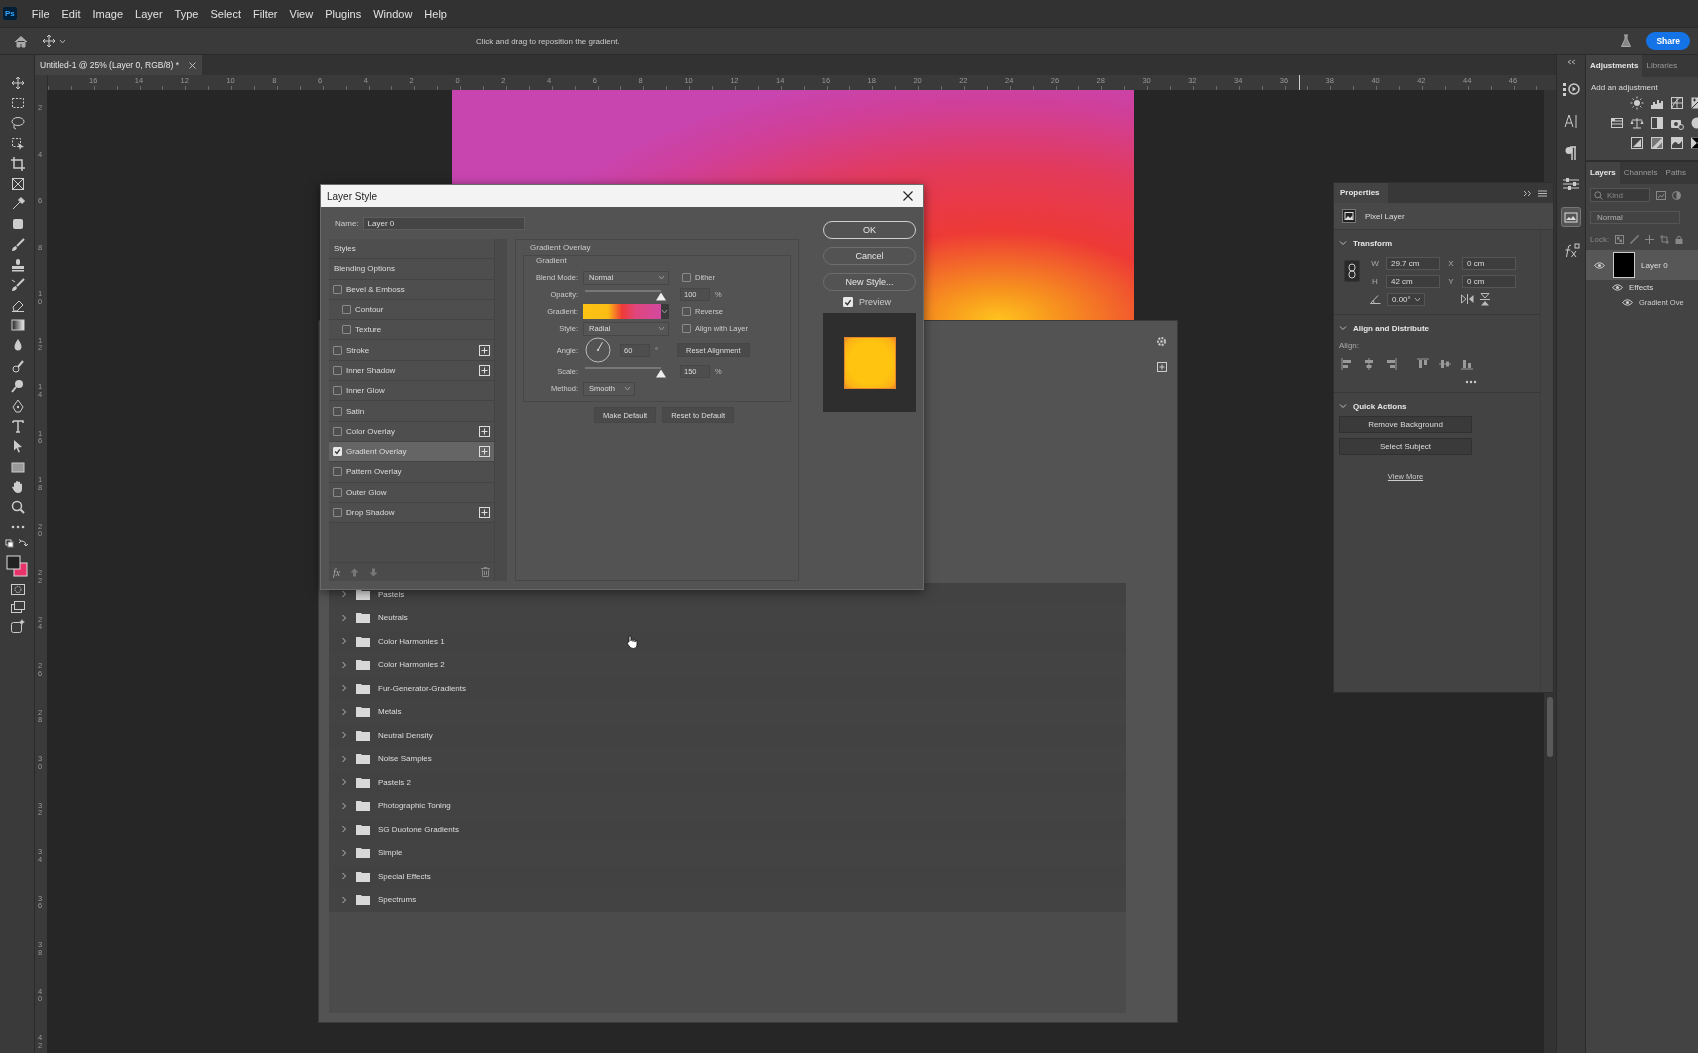 Image resolution: width=1698 pixels, height=1053 pixels. I want to click on selection-icon, so click(18, 143).